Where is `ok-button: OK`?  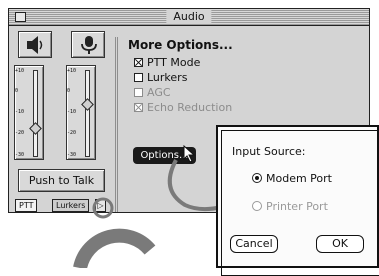
ok-button: OK is located at coordinates (340, 244).